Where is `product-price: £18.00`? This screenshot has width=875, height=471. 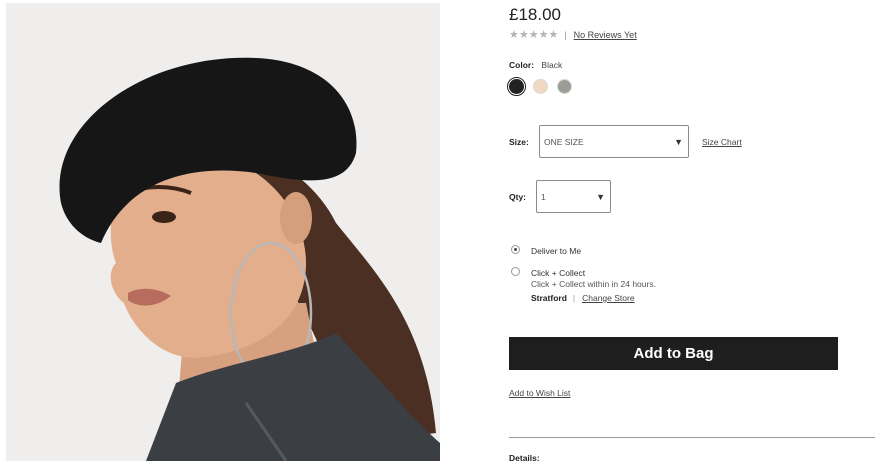
product-price: £18.00 is located at coordinates (535, 14).